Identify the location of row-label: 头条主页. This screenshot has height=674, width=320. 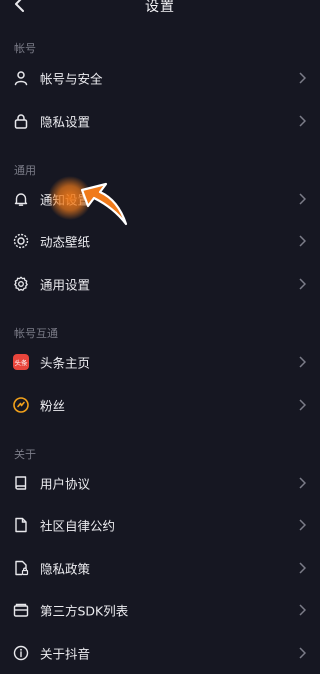
(65, 363).